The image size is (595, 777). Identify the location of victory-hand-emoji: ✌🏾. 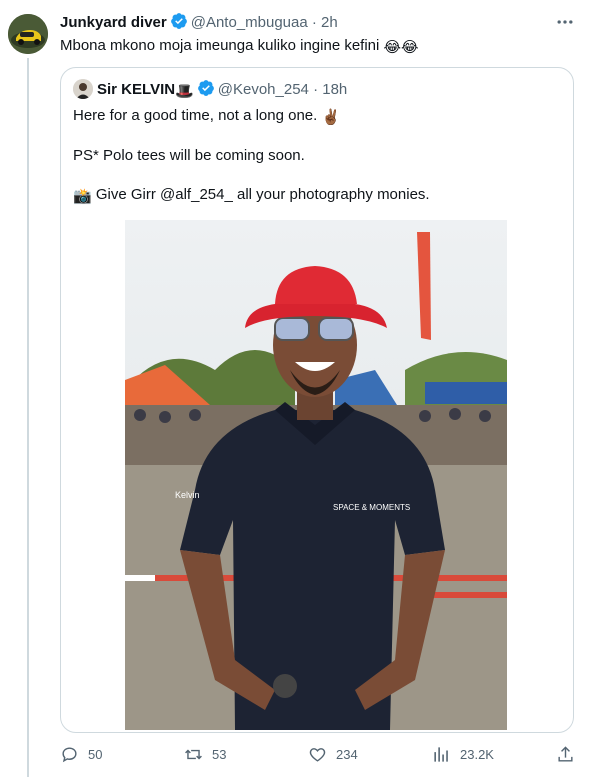
(331, 117).